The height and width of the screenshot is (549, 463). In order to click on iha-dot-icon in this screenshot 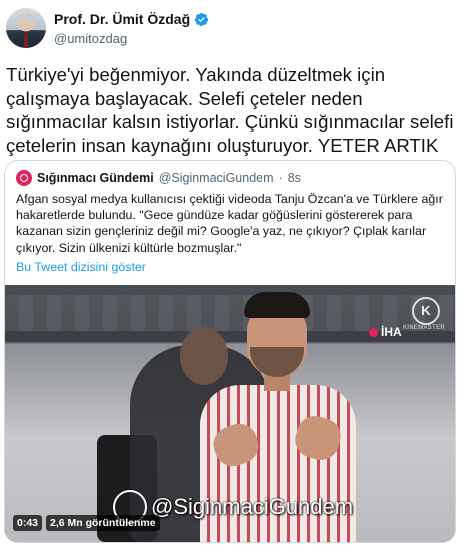, I will do `click(373, 332)`.